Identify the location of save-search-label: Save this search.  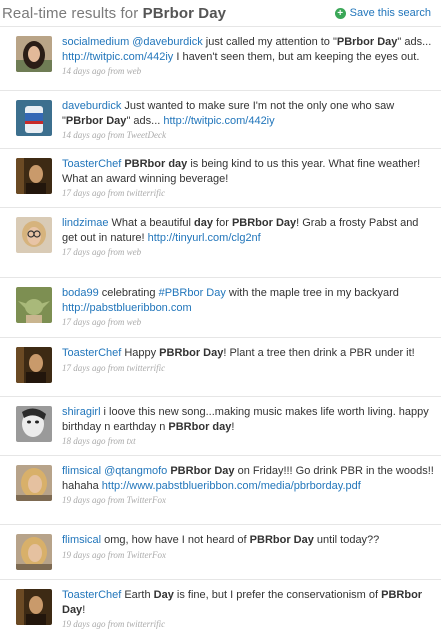
(390, 13).